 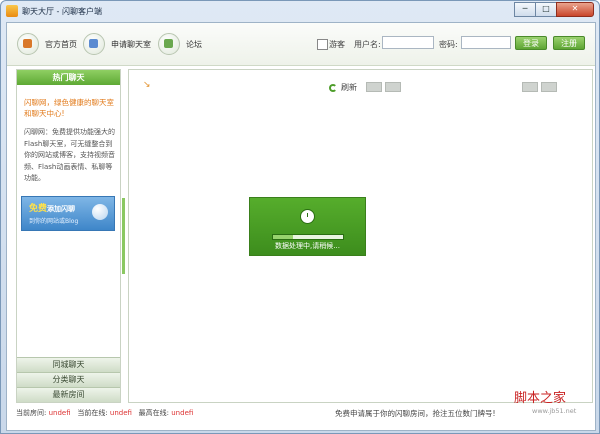 I want to click on nav-forum-label: 论坛, so click(x=194, y=44).